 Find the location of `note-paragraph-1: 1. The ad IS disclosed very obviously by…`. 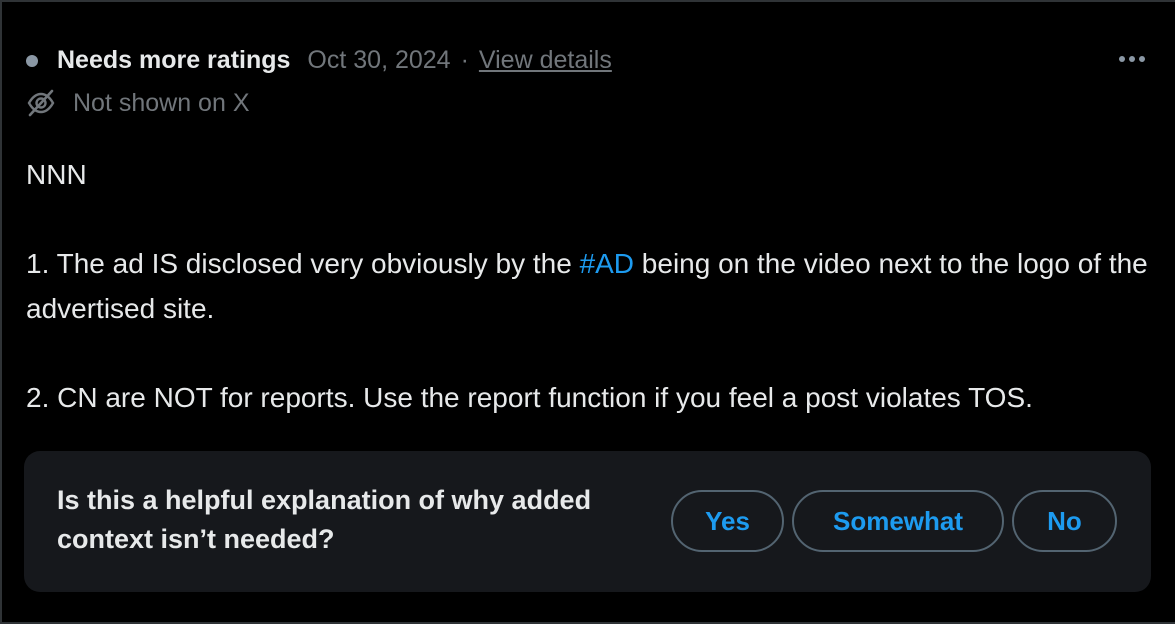

note-paragraph-1: 1. The ad IS disclosed very obviously by… is located at coordinates (591, 286).